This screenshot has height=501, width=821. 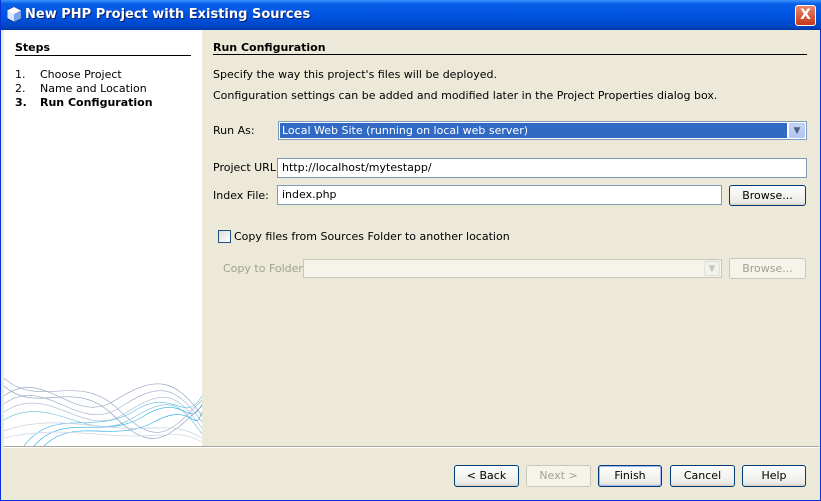 I want to click on project-url-label: Project URL:, so click(x=246, y=167).